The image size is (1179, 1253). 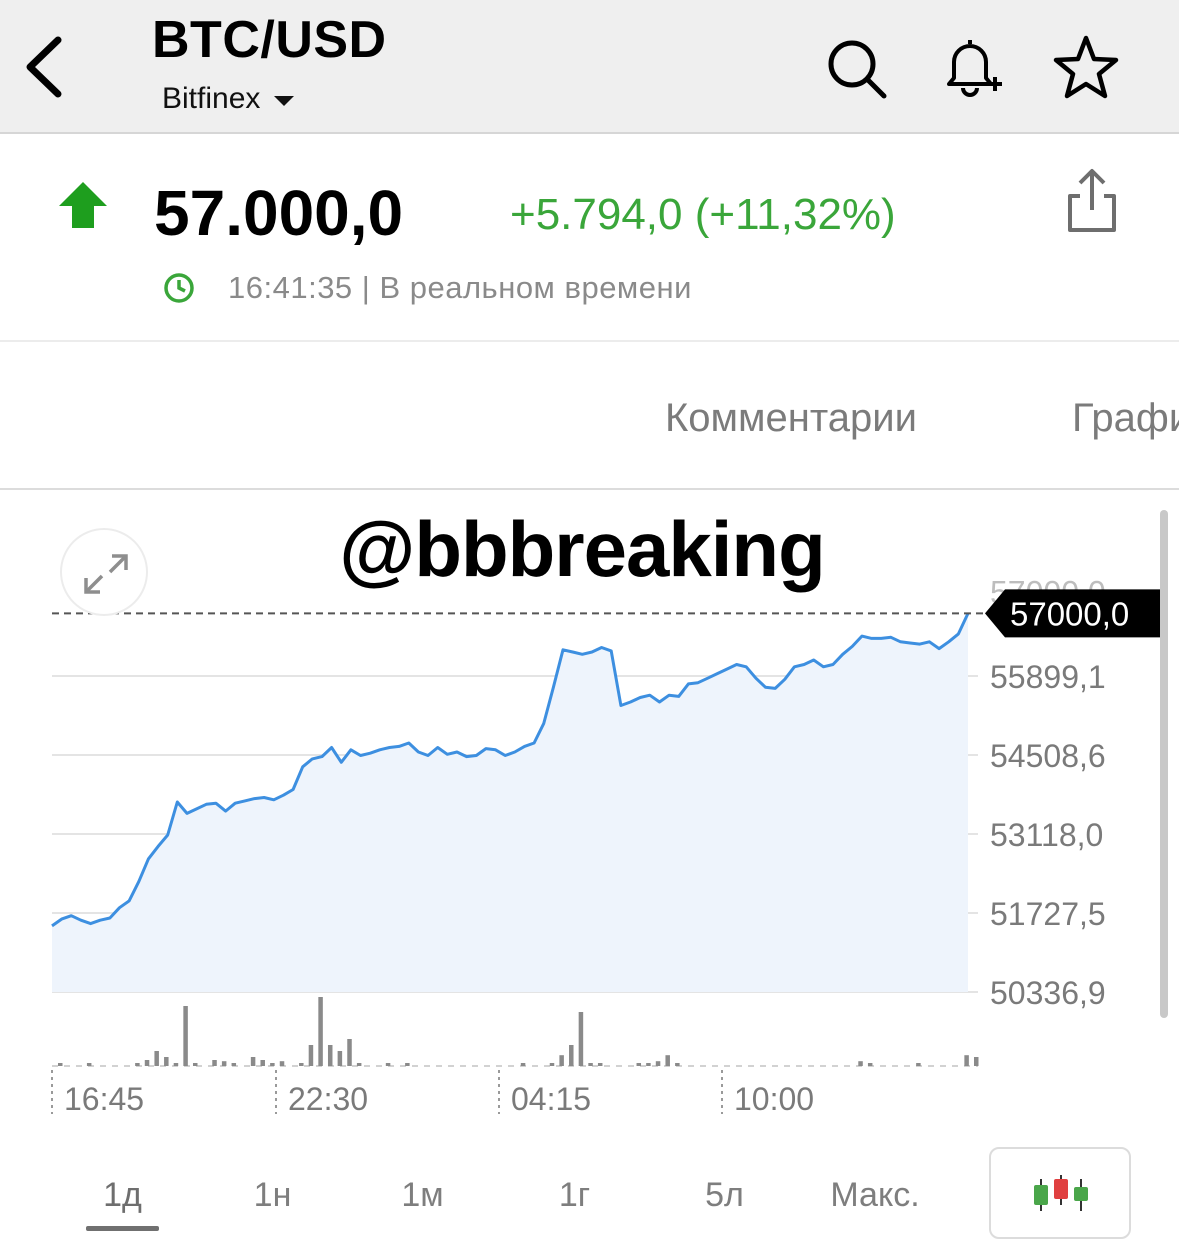 What do you see at coordinates (1086, 68) in the screenshot?
I see `star-icon` at bounding box center [1086, 68].